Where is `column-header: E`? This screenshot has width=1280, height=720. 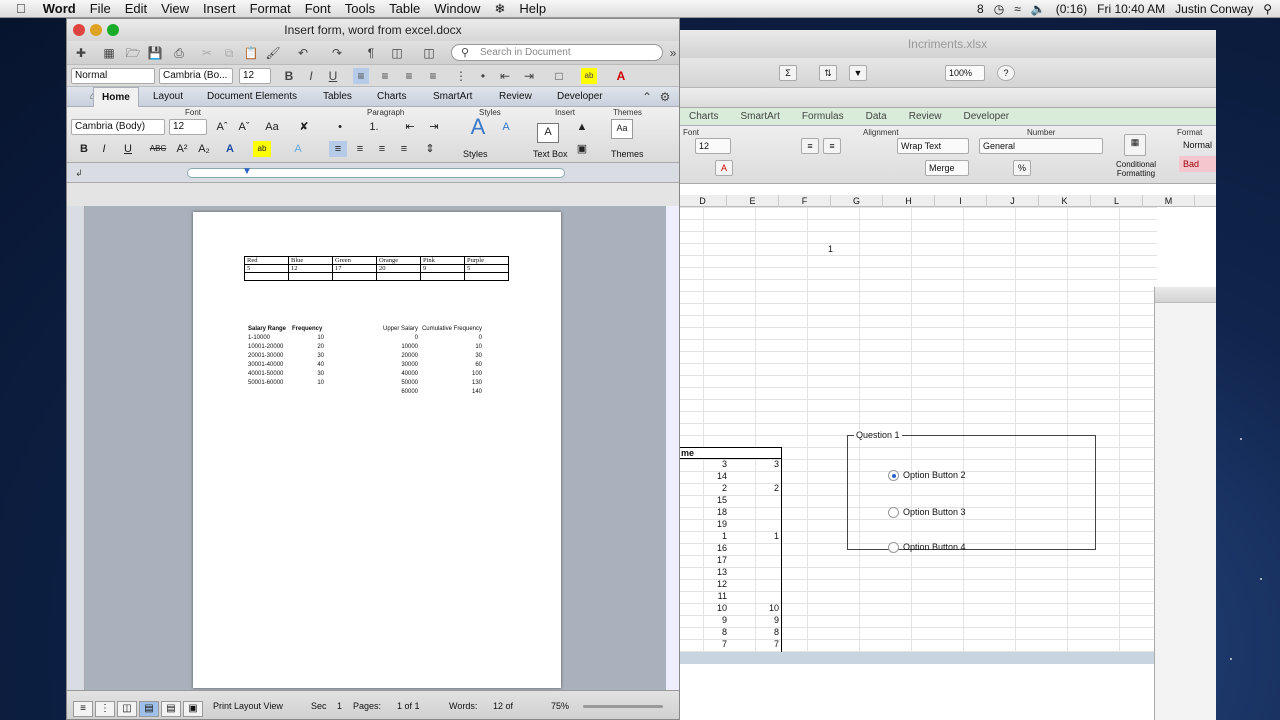
column-header: E is located at coordinates (753, 201).